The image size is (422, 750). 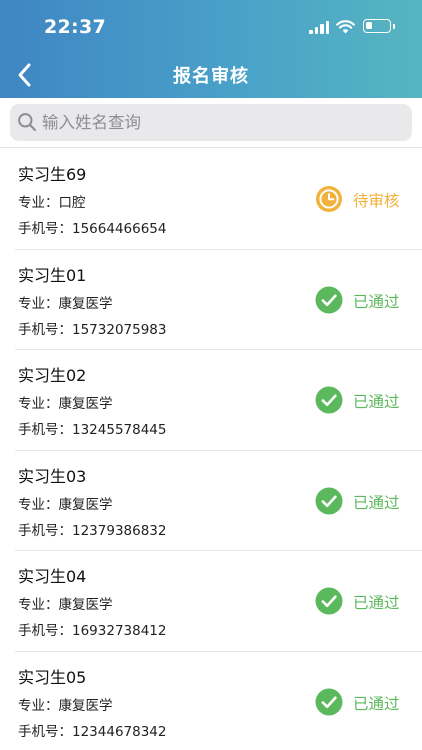 I want to click on list-item: 实习生03 专业：康复医学 手机号：12379386832 已通过, so click(x=211, y=501).